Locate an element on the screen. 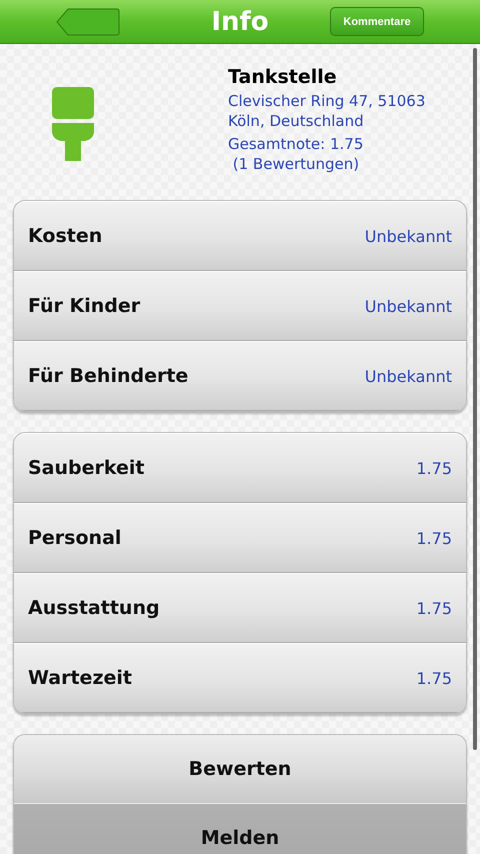 This screenshot has height=854, width=480. info-row: Für Kinder Unbekannt is located at coordinates (240, 306).